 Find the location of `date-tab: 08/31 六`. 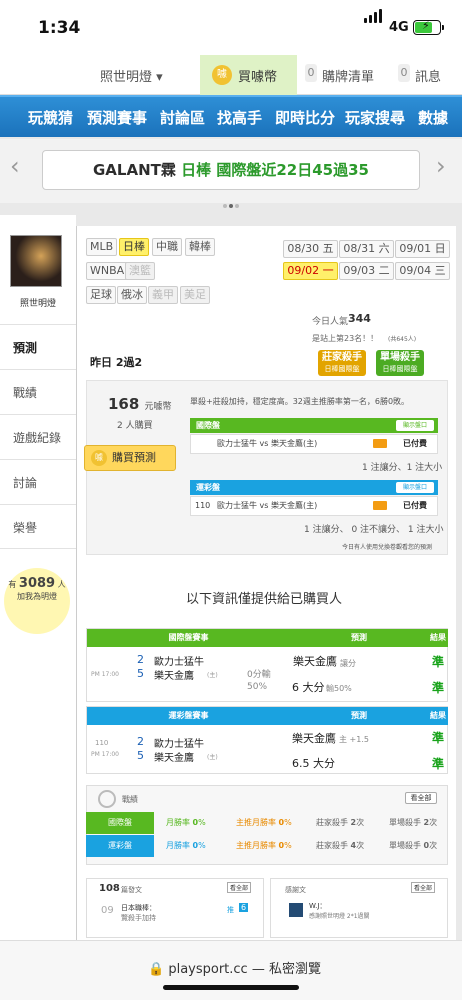

date-tab: 08/31 六 is located at coordinates (366, 249).